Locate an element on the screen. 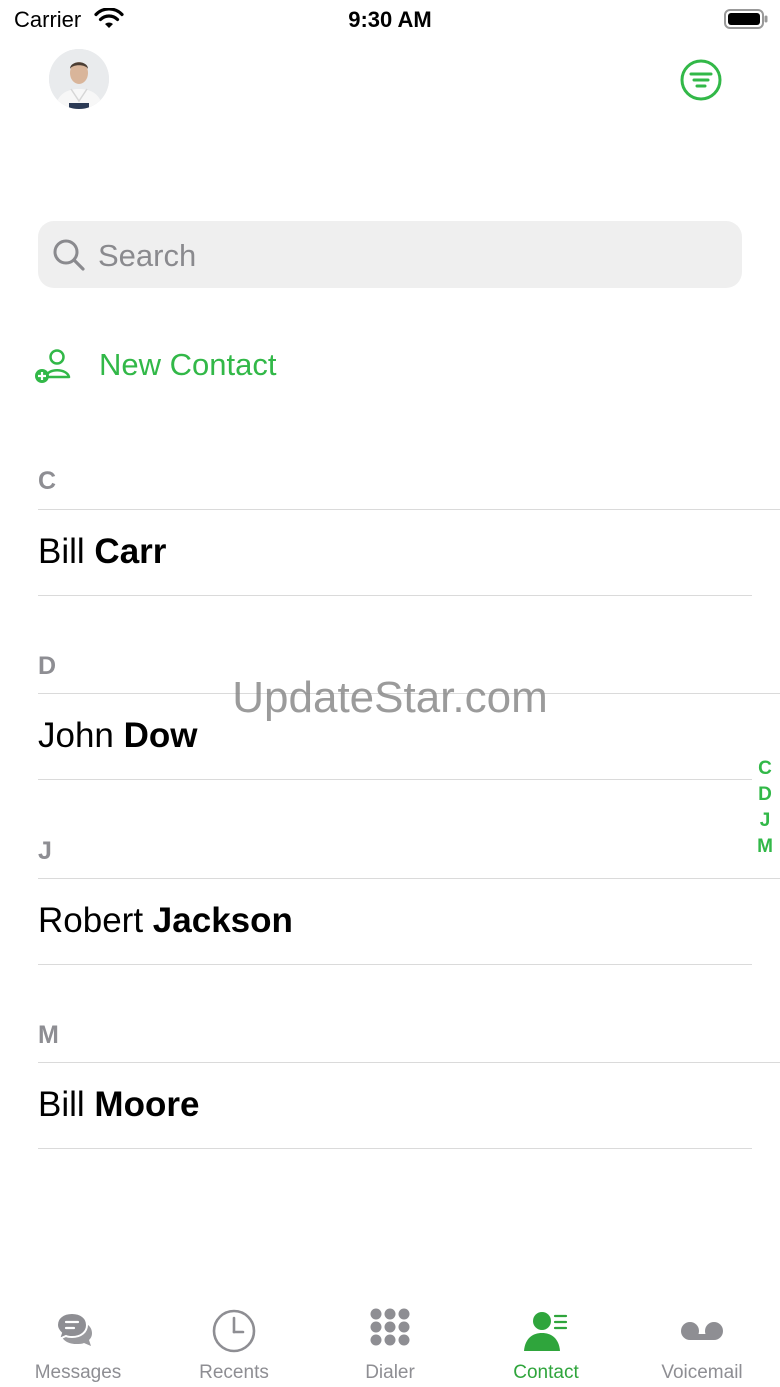 The height and width of the screenshot is (1387, 780). user-avatar is located at coordinates (79, 79).